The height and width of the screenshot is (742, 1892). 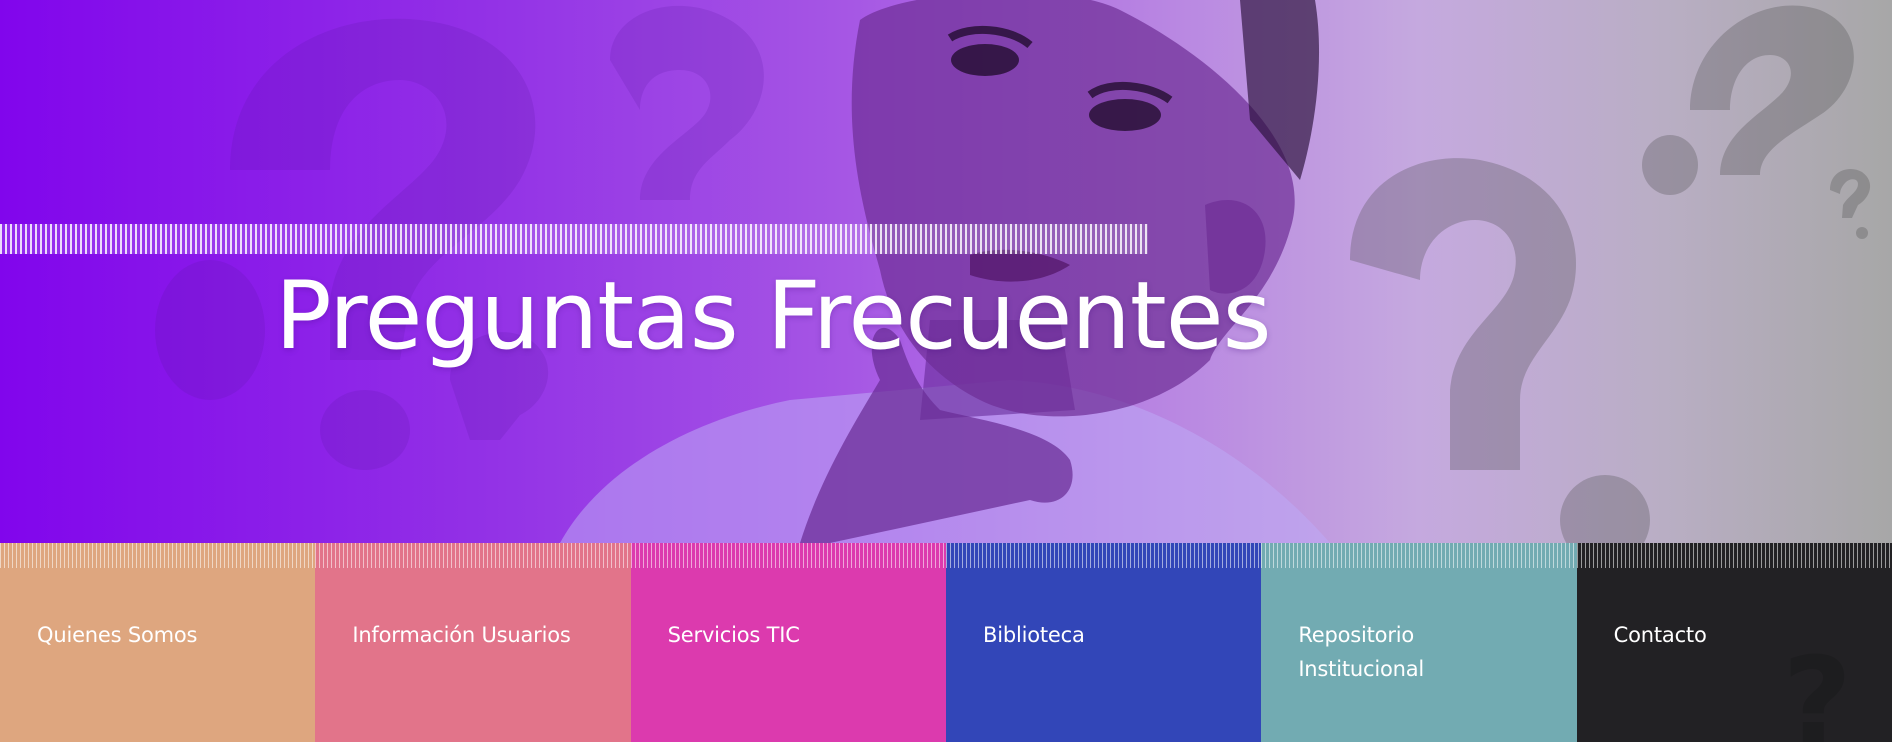 I want to click on nav-tile-repositorio-institucional: Repositorio Institucional, so click(x=1419, y=642).